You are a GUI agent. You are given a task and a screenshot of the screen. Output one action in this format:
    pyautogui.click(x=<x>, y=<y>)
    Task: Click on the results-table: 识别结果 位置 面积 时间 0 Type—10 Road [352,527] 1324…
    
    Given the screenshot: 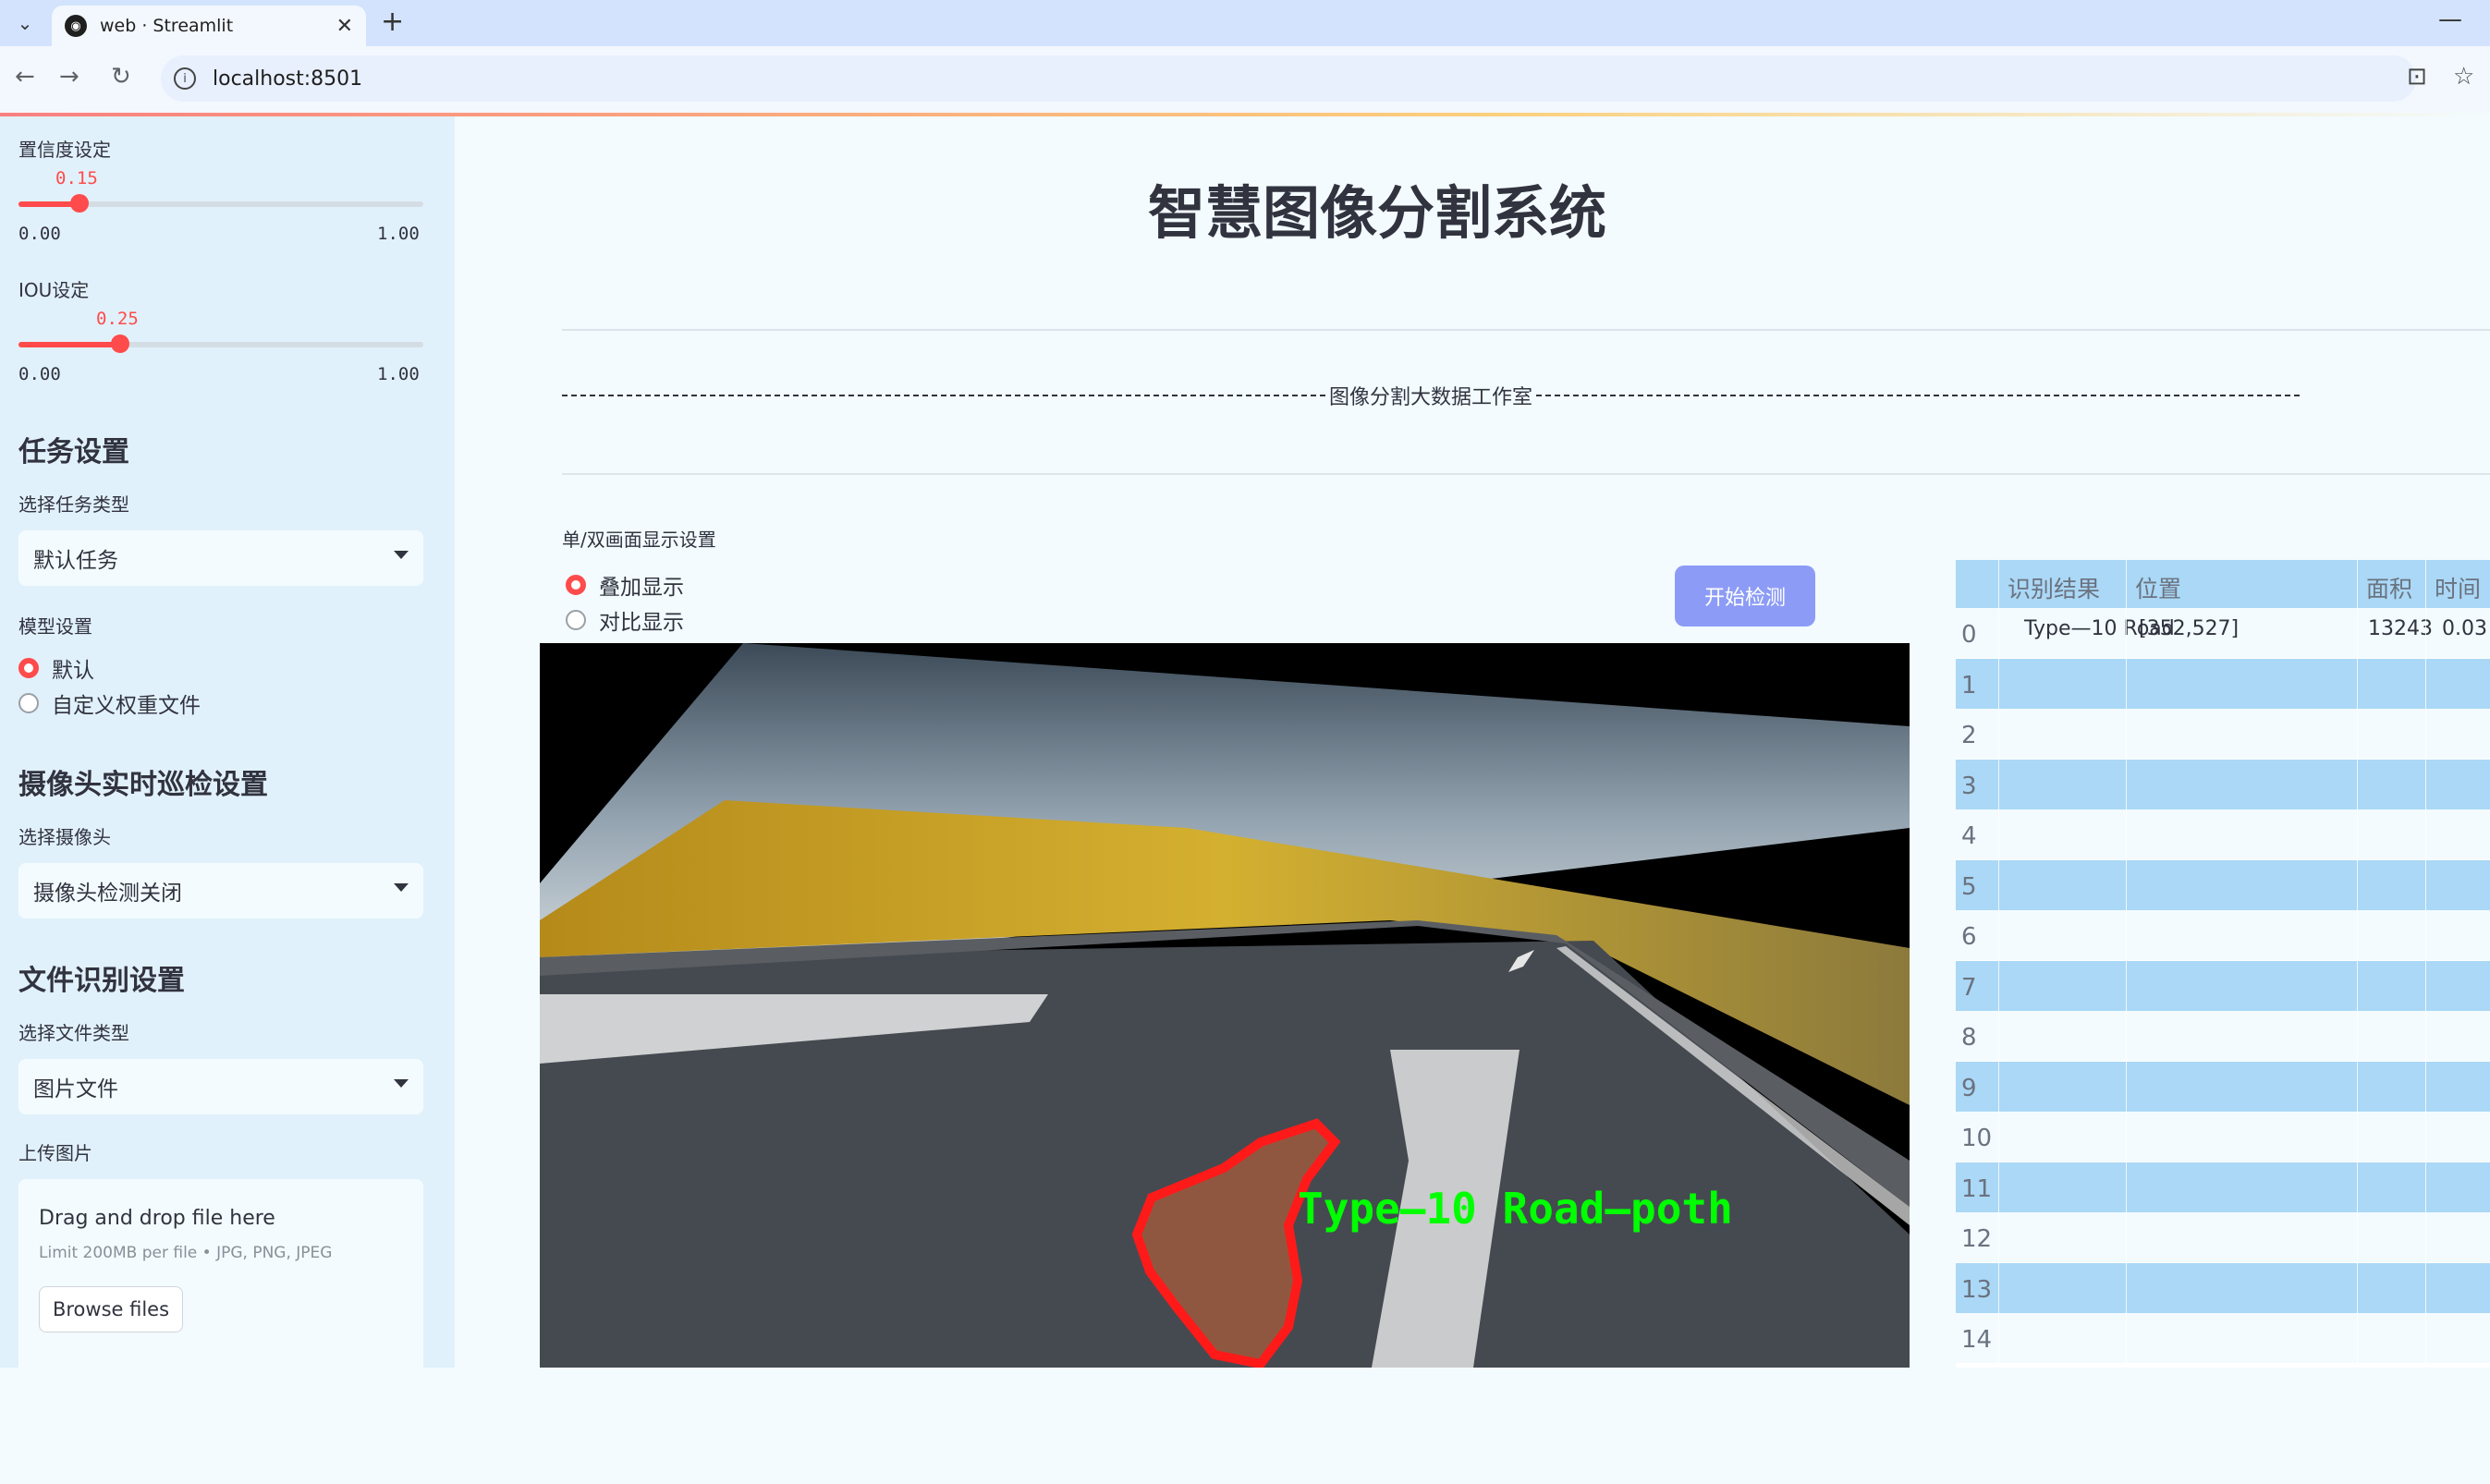 What is the action you would take?
    pyautogui.click(x=2223, y=964)
    